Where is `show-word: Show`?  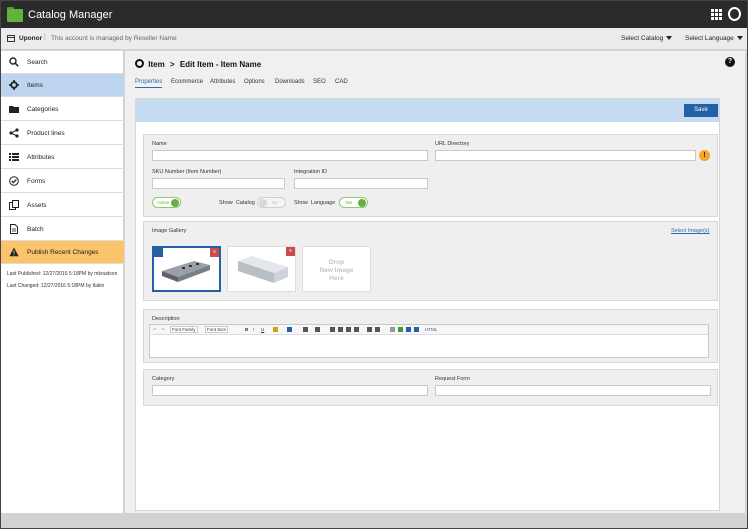
show-word: Show is located at coordinates (226, 203).